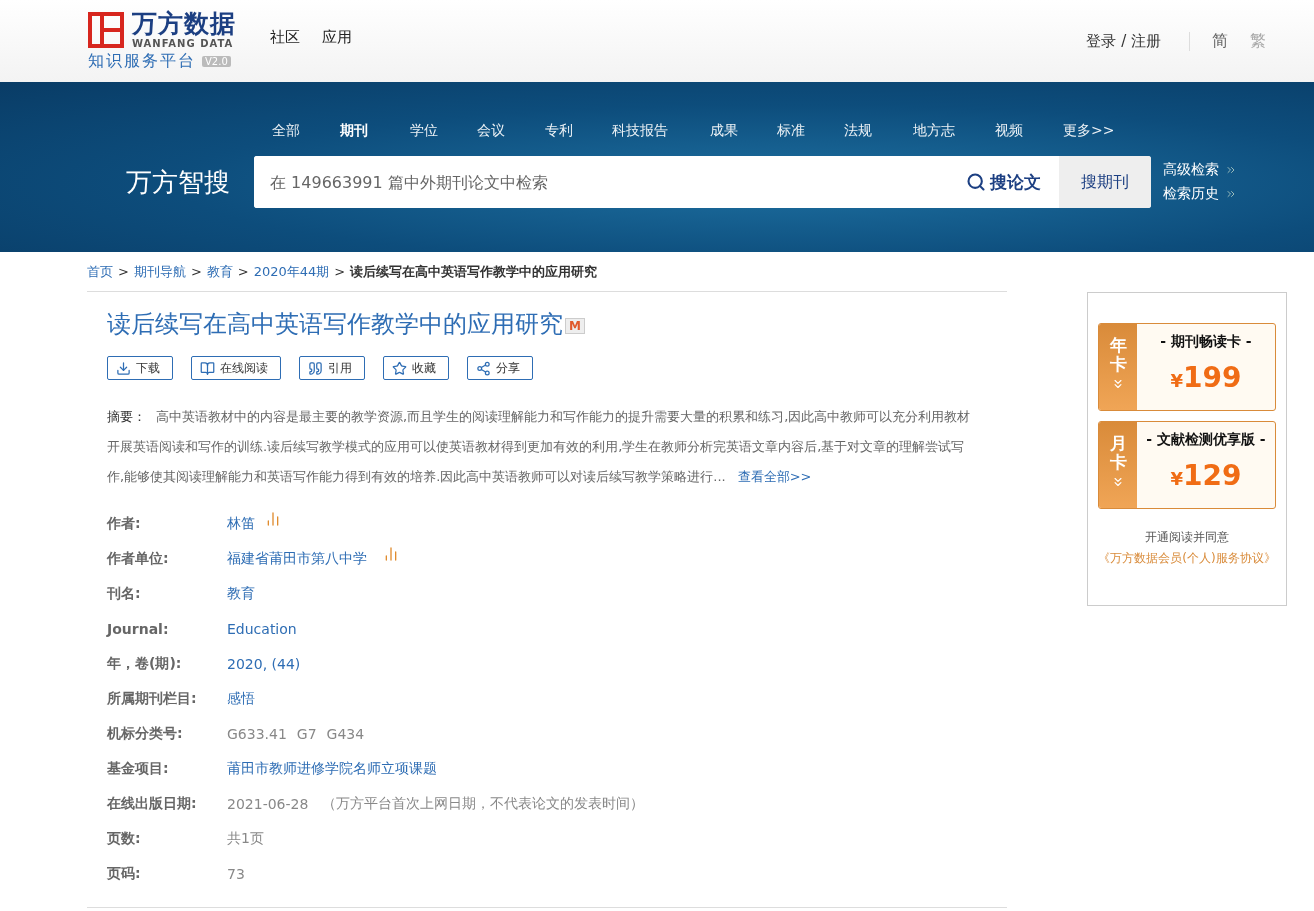 The image size is (1314, 911). I want to click on field-value: G7, so click(306, 733).